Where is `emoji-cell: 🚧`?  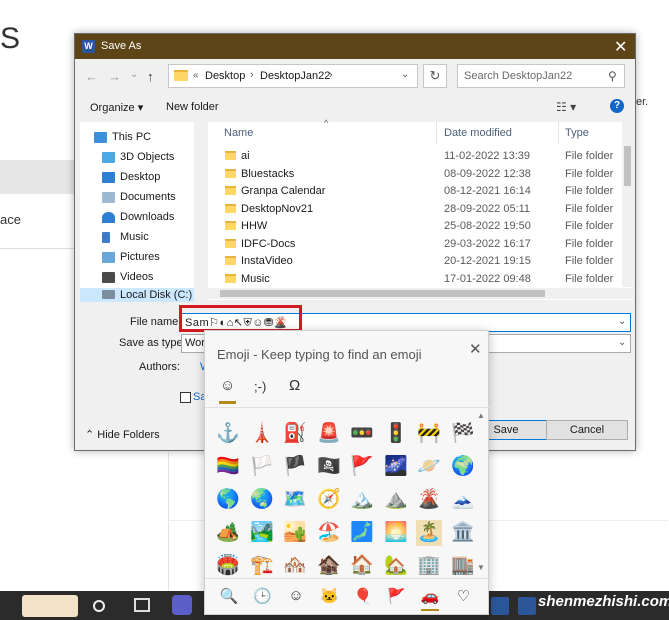
emoji-cell: 🚧 is located at coordinates (429, 434).